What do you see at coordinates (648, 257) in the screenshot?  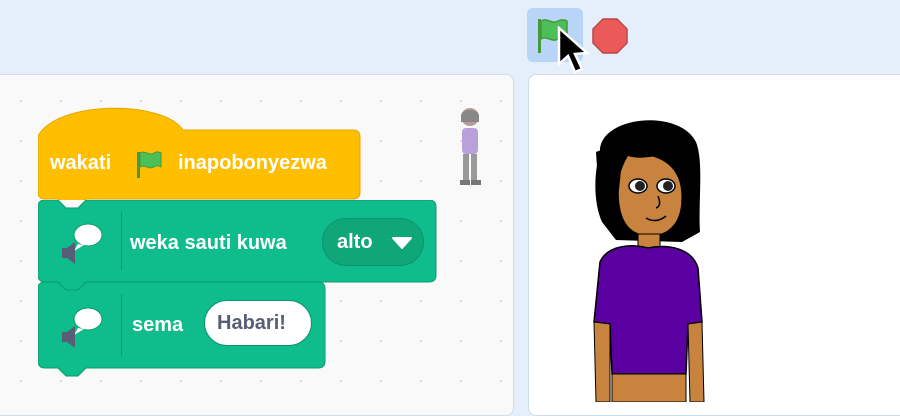 I see `sprite-character` at bounding box center [648, 257].